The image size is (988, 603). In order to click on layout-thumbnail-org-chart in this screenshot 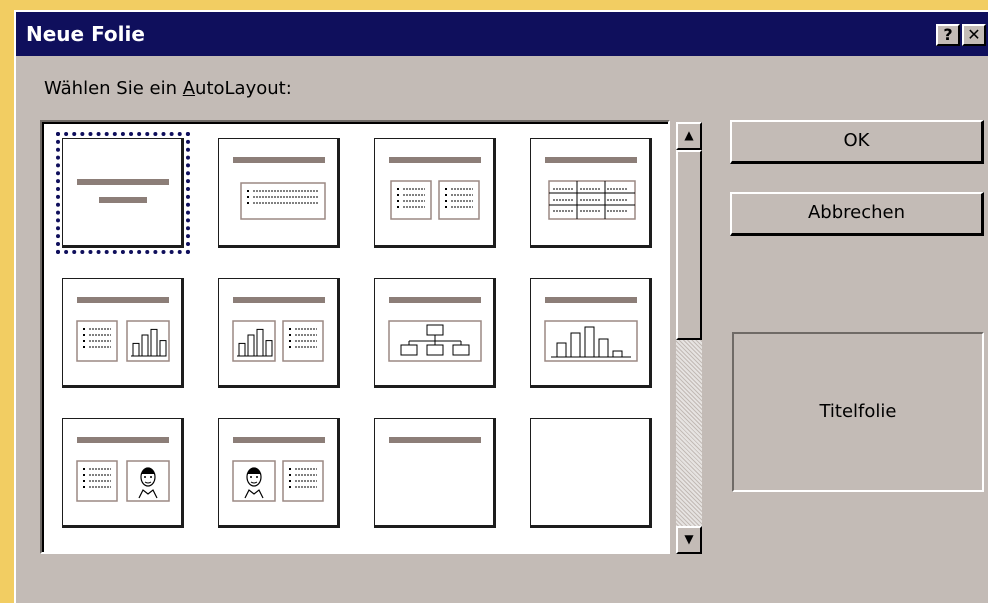, I will do `click(435, 333)`.